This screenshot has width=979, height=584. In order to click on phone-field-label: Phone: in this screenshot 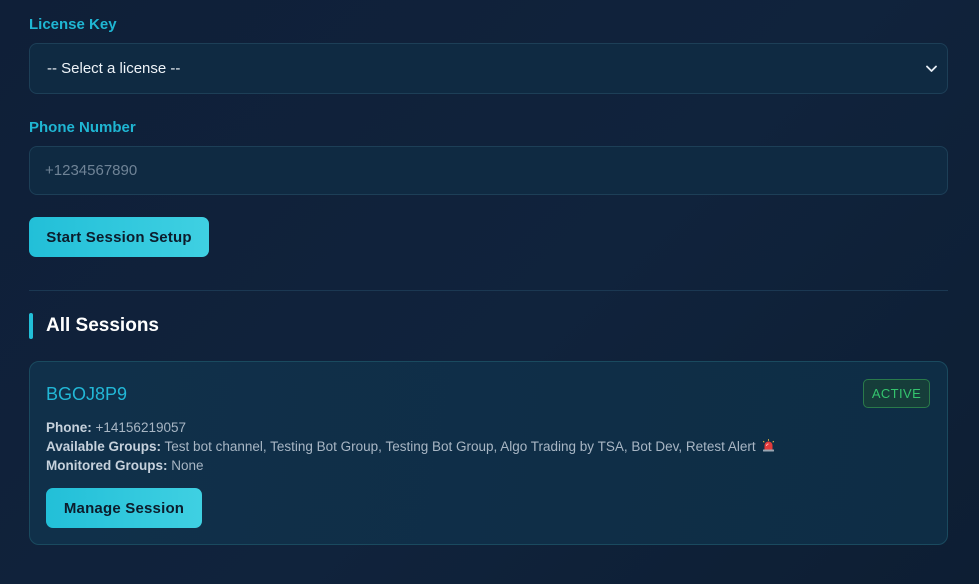, I will do `click(69, 427)`.